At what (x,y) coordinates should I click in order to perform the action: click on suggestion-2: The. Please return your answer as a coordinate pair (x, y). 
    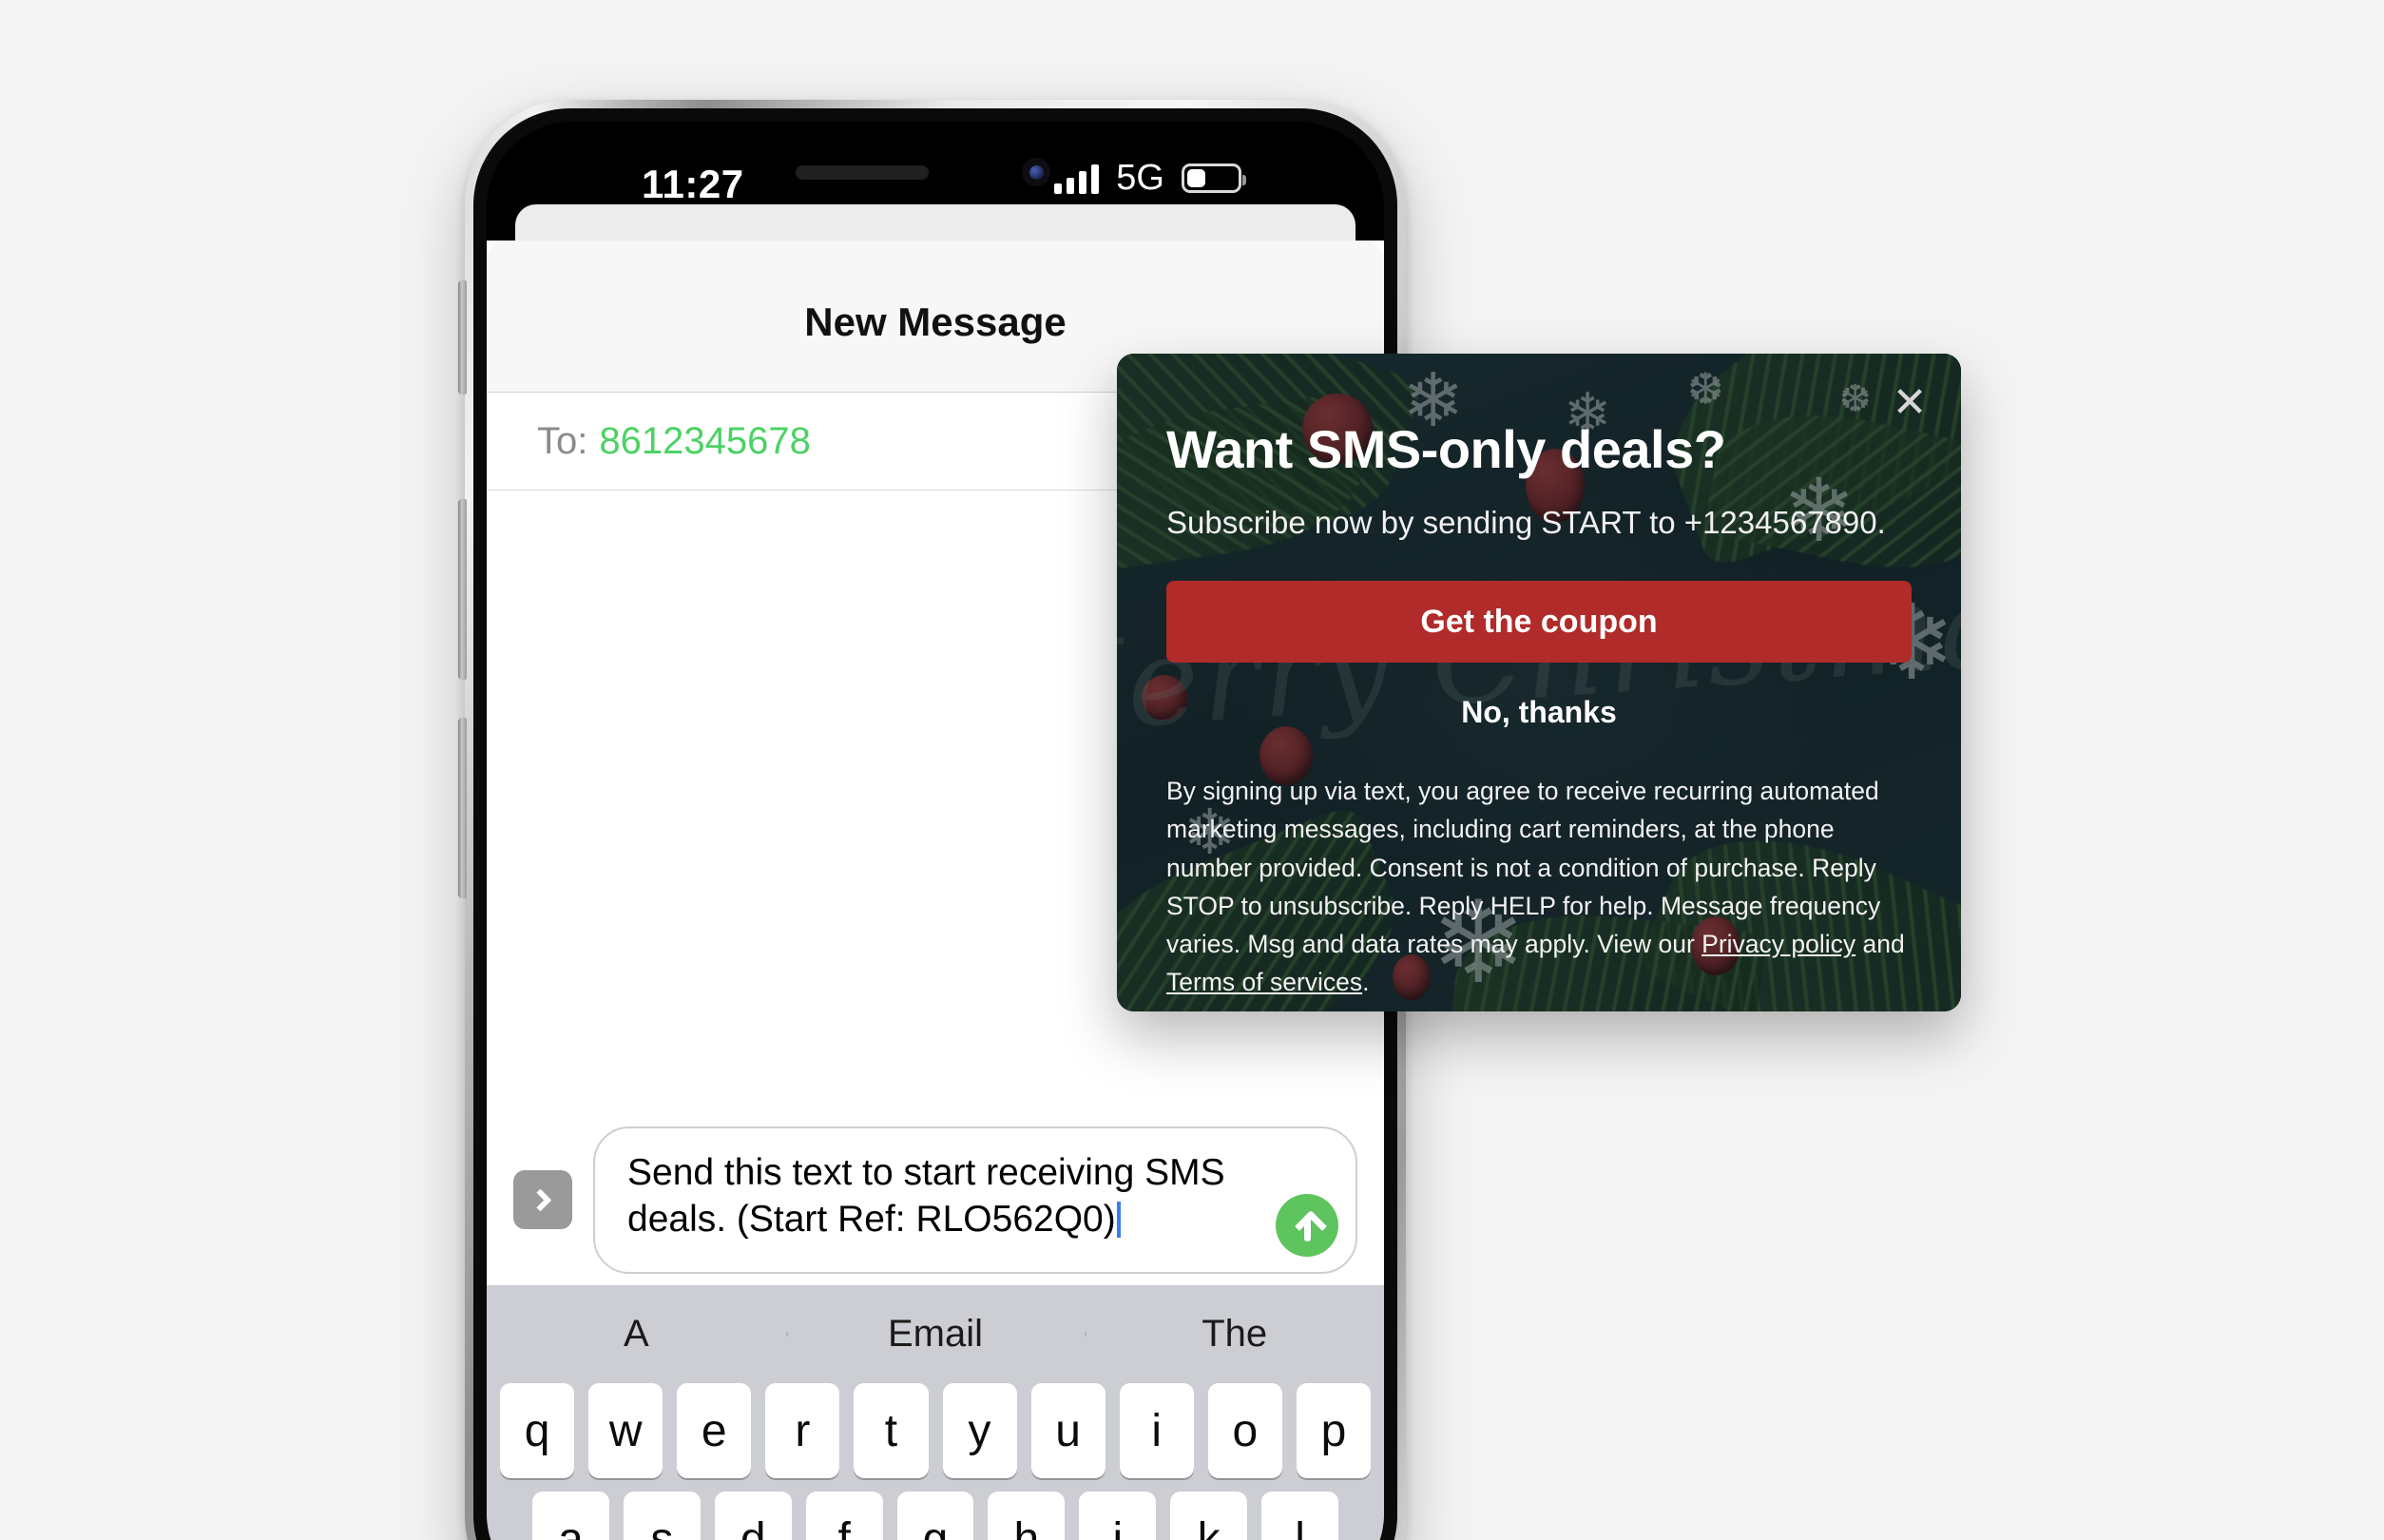
    Looking at the image, I should click on (1234, 1334).